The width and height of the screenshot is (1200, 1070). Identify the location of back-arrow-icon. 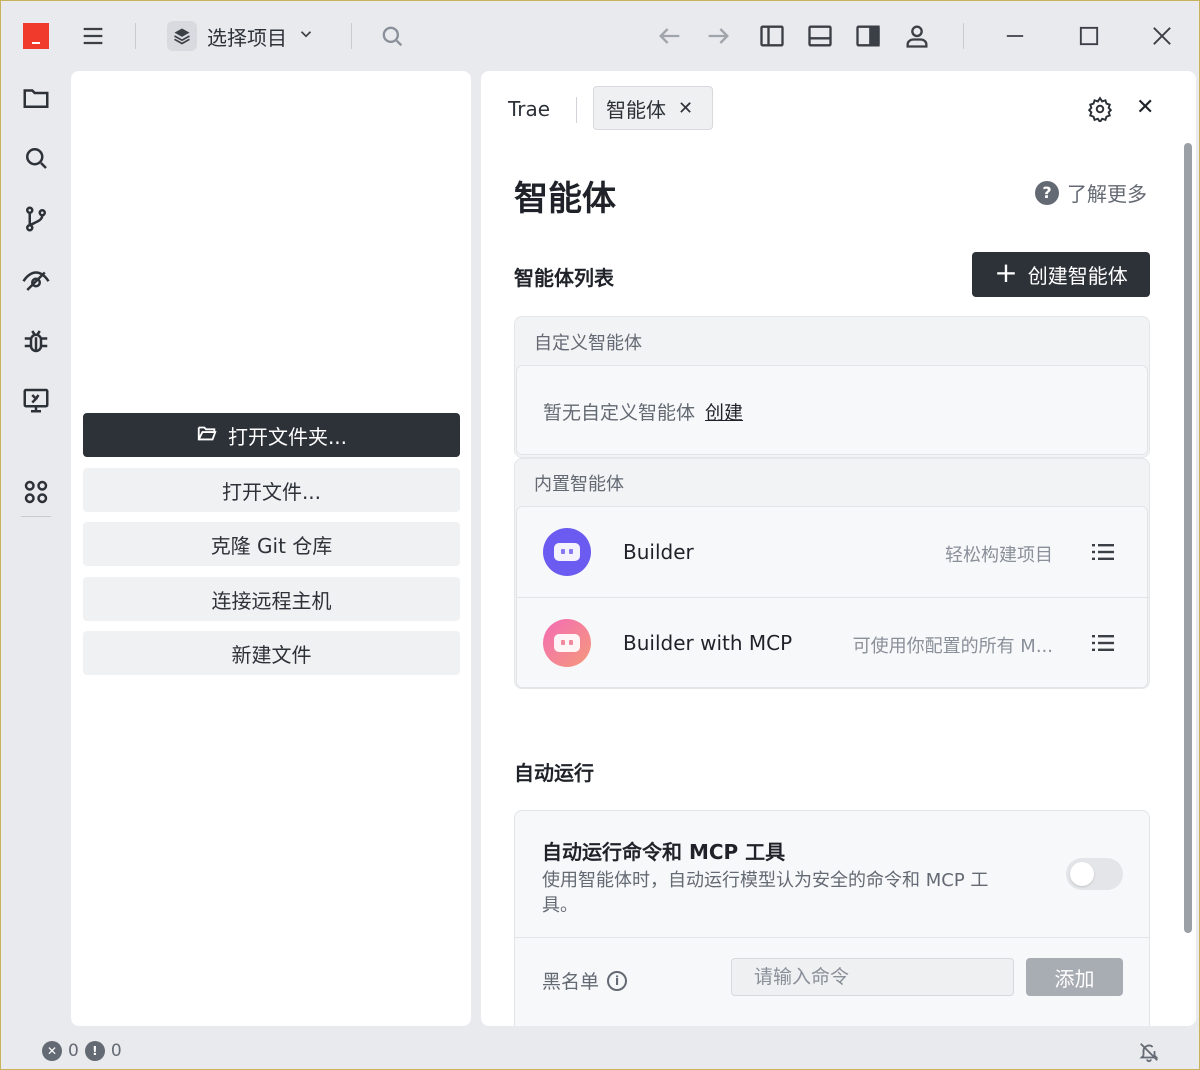
(670, 36).